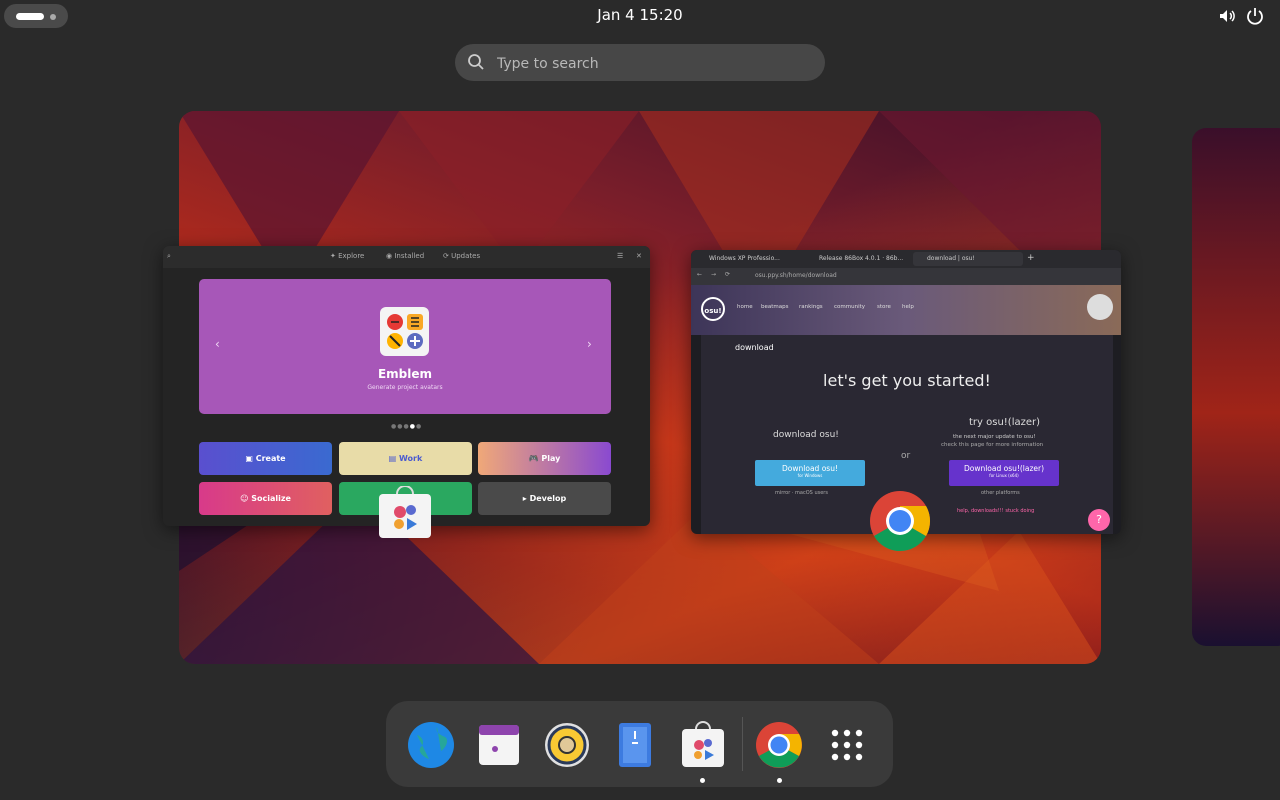  What do you see at coordinates (801, 493) in the screenshot?
I see `mirror-links: mirror · macOS users` at bounding box center [801, 493].